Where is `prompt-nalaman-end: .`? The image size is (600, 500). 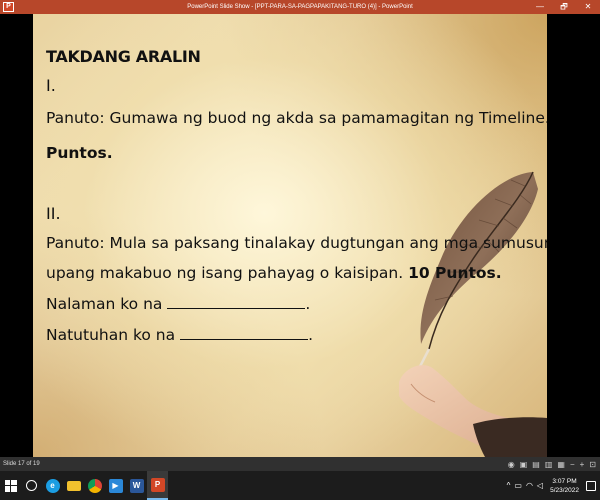 prompt-nalaman-end: . is located at coordinates (308, 304).